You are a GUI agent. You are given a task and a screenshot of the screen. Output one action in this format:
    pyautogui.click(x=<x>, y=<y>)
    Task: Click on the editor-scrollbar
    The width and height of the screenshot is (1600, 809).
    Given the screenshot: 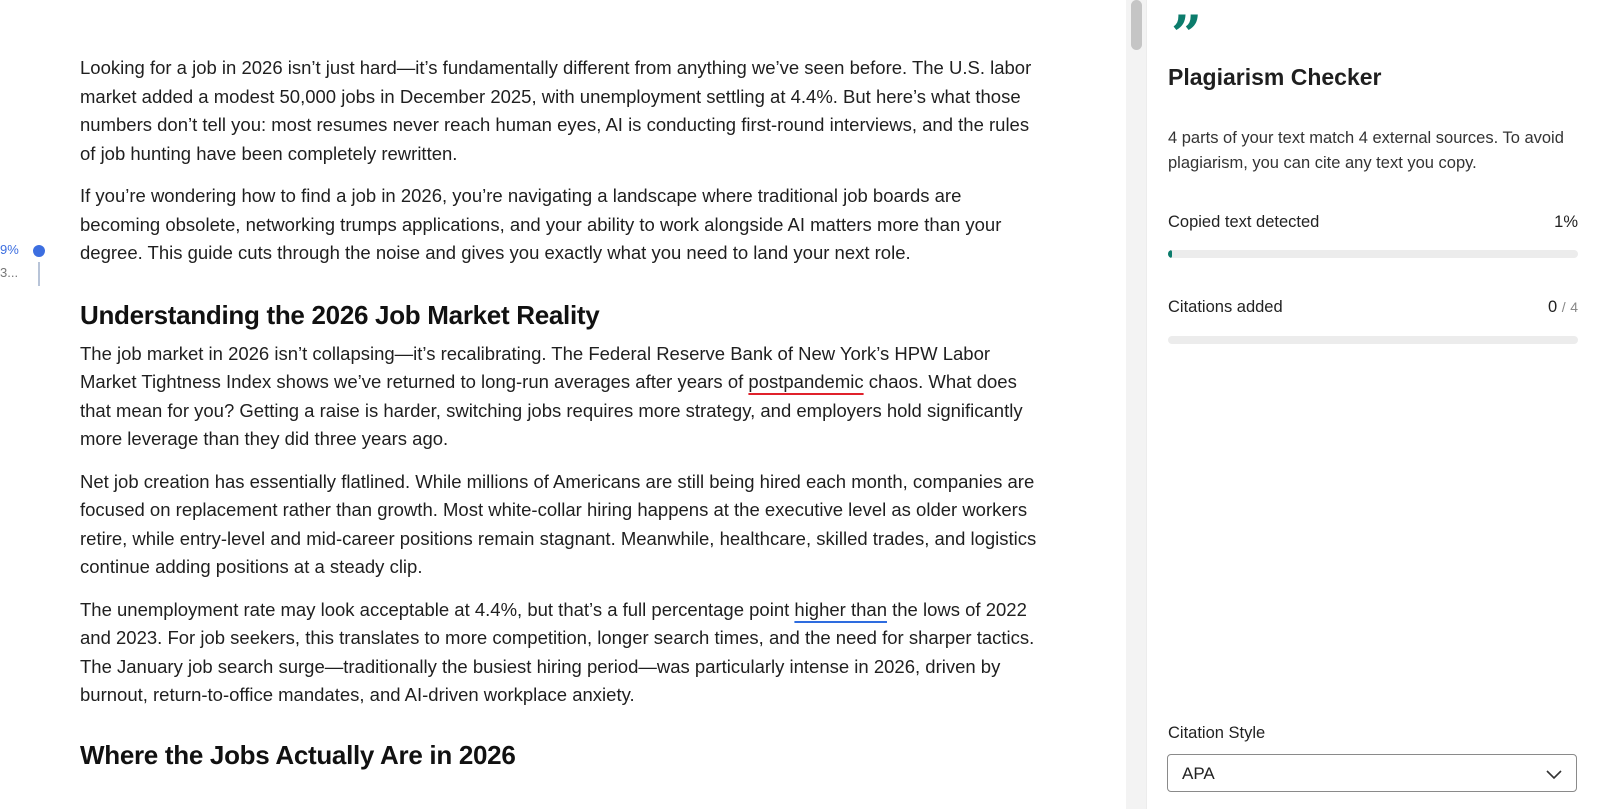 What is the action you would take?
    pyautogui.click(x=1136, y=404)
    